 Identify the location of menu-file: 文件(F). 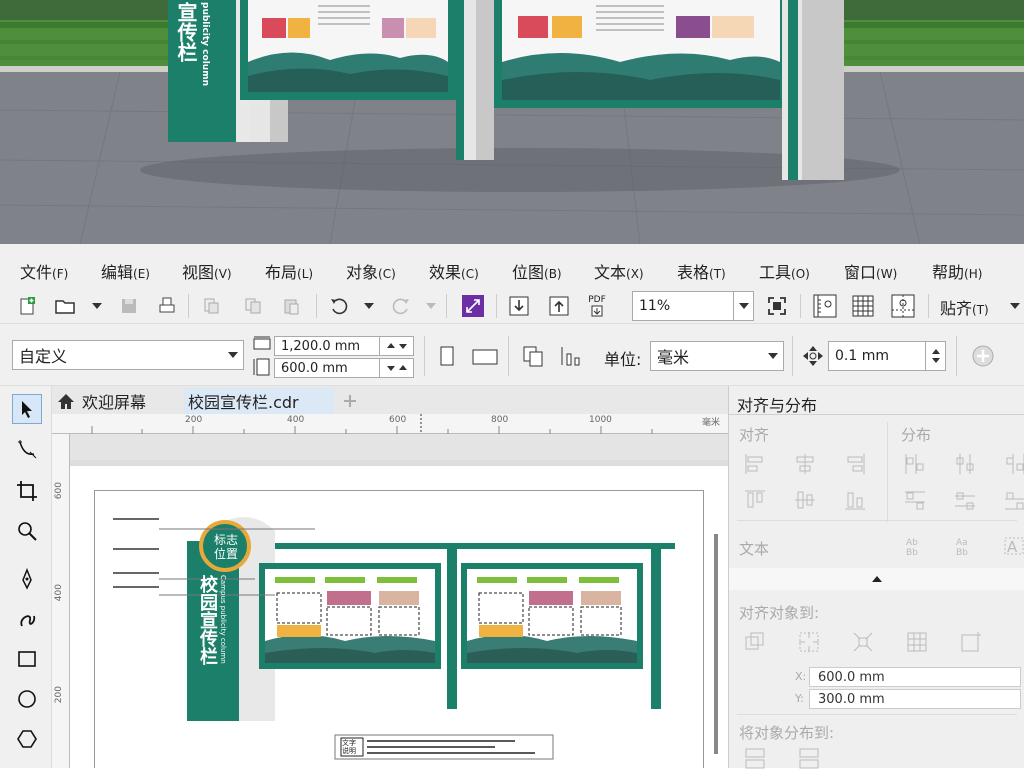
(44, 271).